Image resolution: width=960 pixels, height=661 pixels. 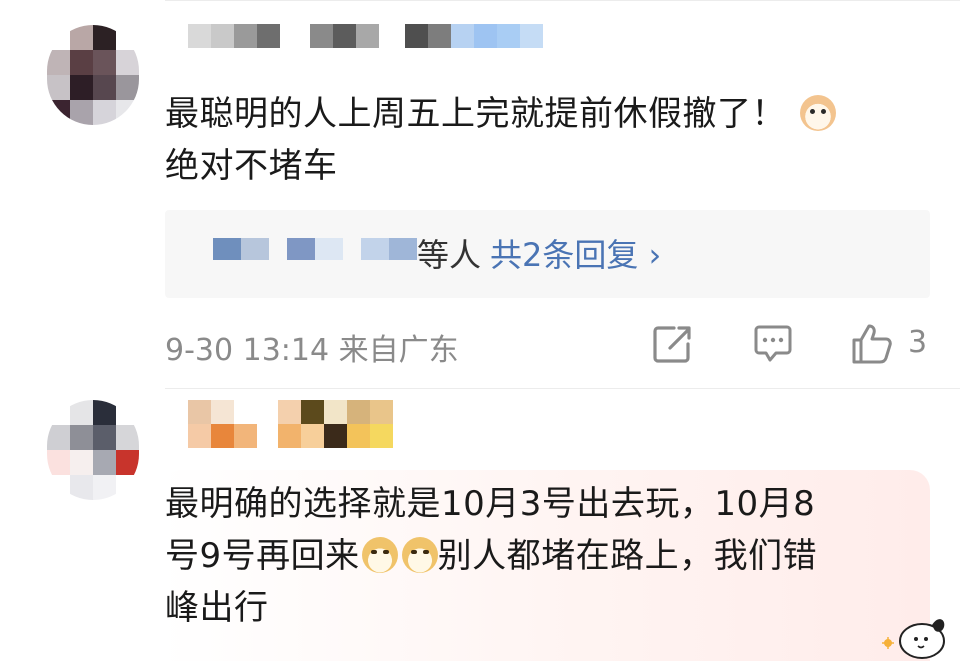 I want to click on reply-preview-box: 等人 共2条回复 ›, so click(x=547, y=254).